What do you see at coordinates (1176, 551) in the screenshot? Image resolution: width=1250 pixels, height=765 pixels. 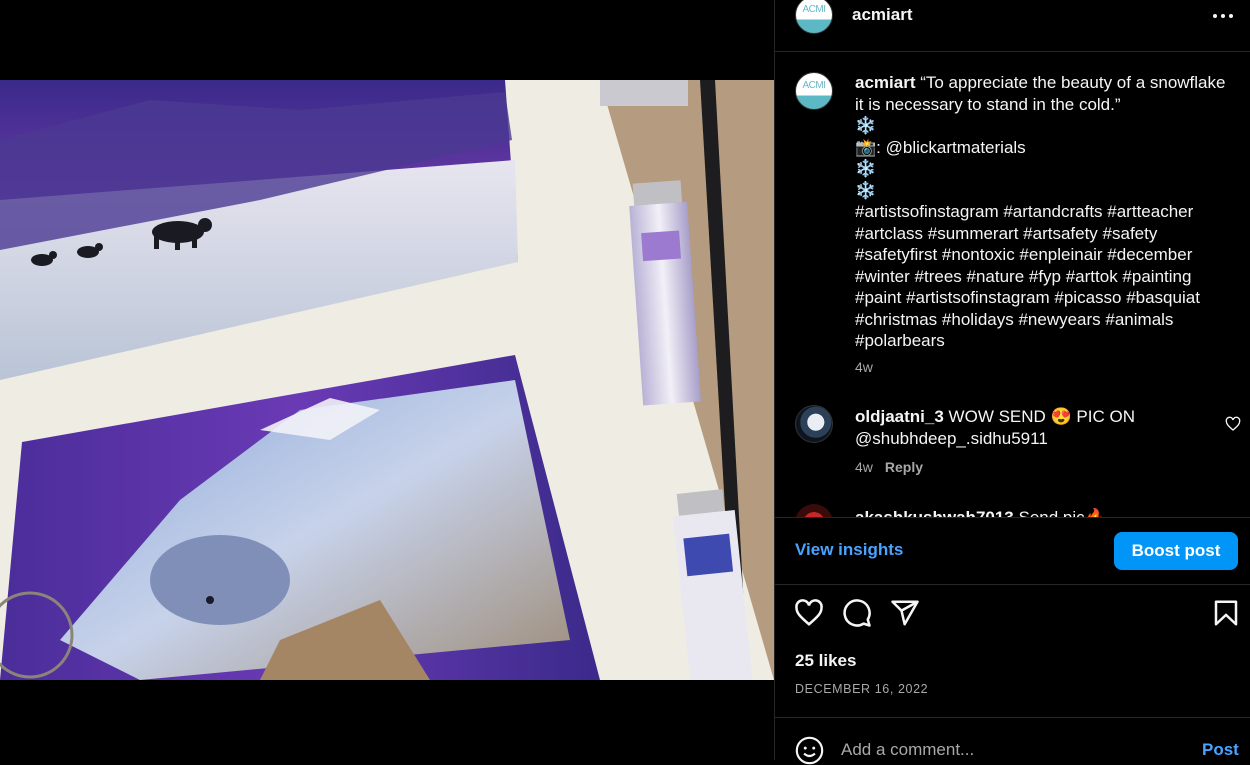 I see `boost-post-button: Boost post` at bounding box center [1176, 551].